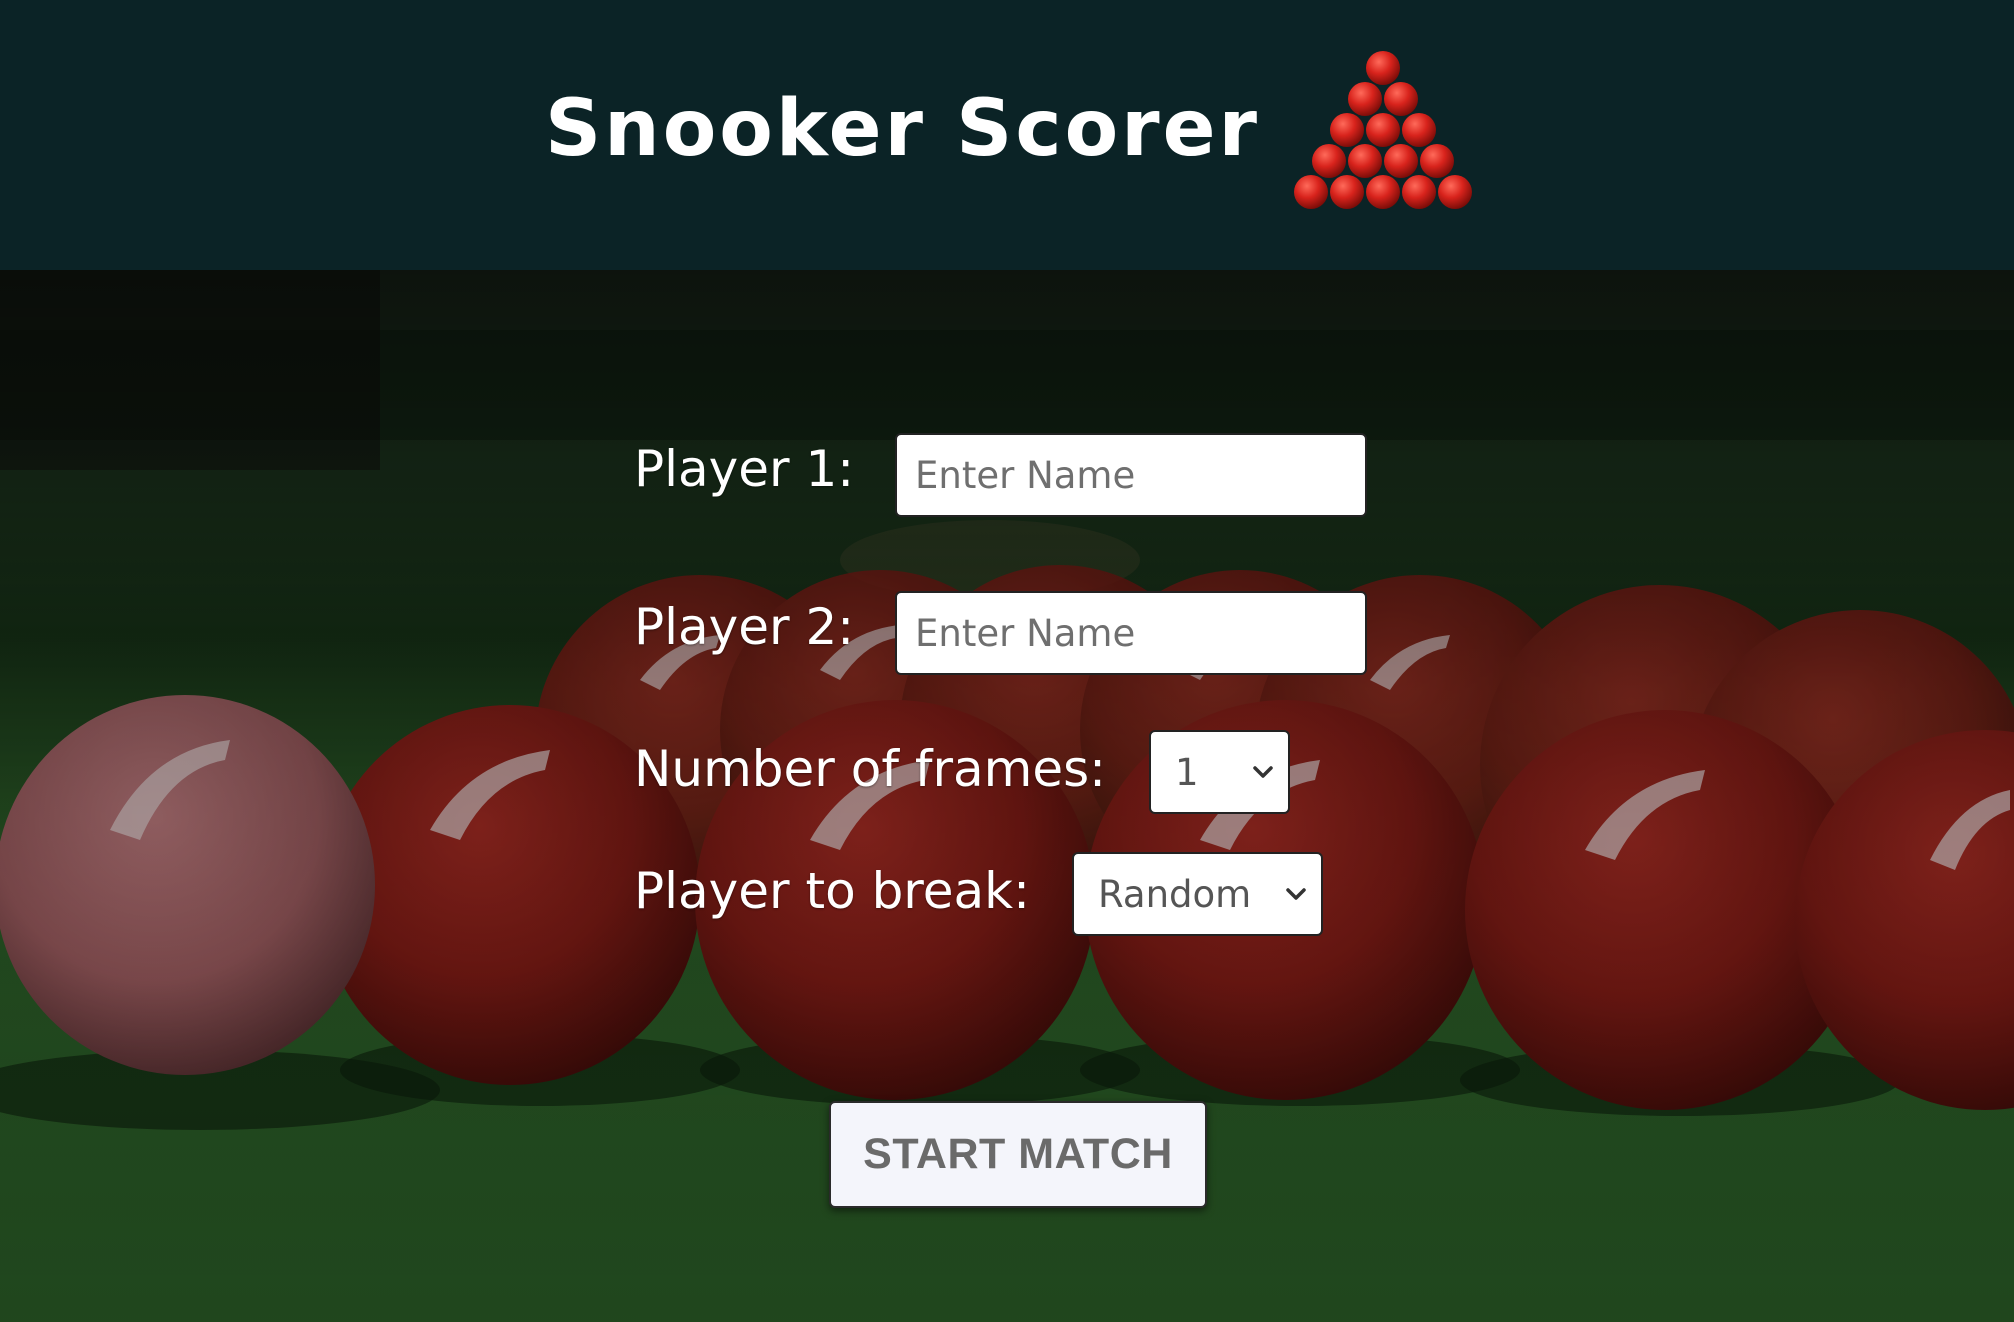  I want to click on breaker-select: Random, so click(1197, 894).